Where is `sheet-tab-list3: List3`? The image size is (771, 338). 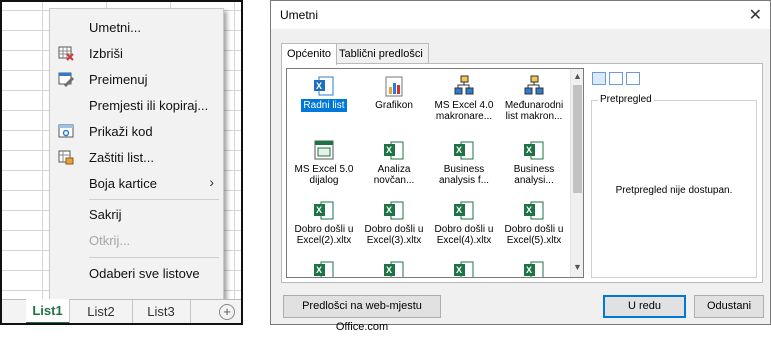 sheet-tab-list3: List3 is located at coordinates (161, 311).